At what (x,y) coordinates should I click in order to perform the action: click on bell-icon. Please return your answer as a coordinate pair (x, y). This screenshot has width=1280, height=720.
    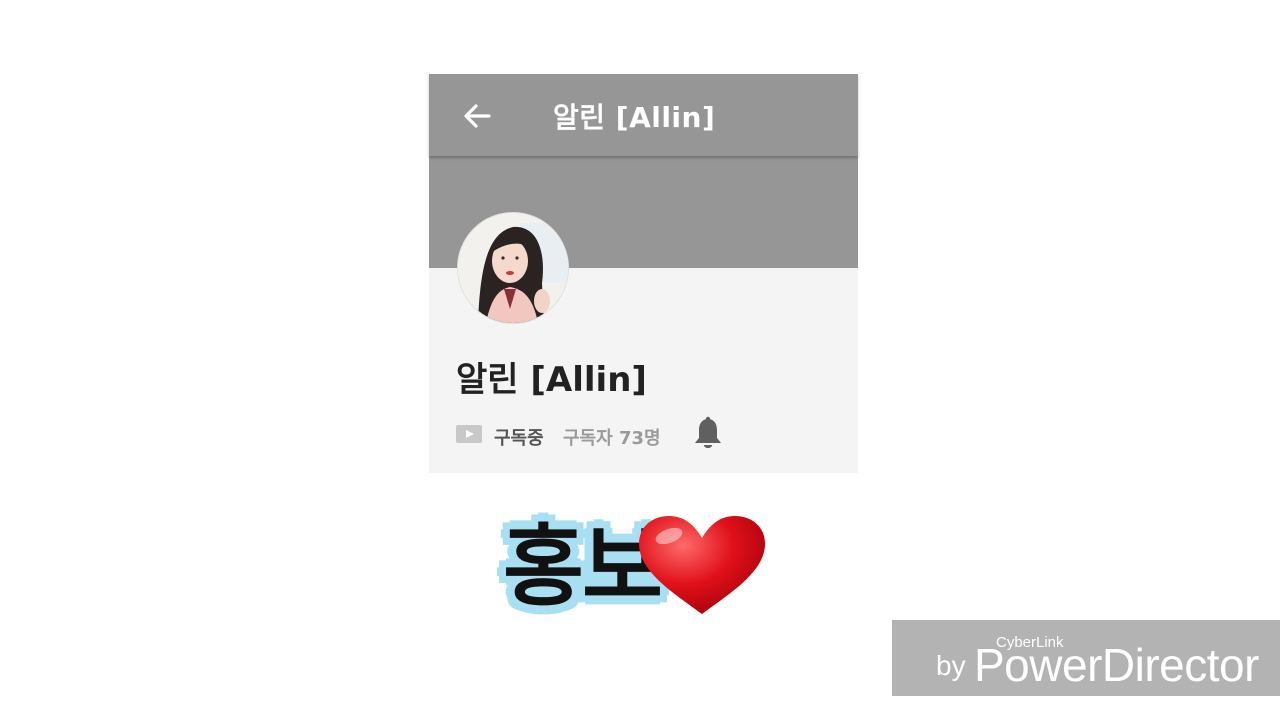
    Looking at the image, I should click on (708, 434).